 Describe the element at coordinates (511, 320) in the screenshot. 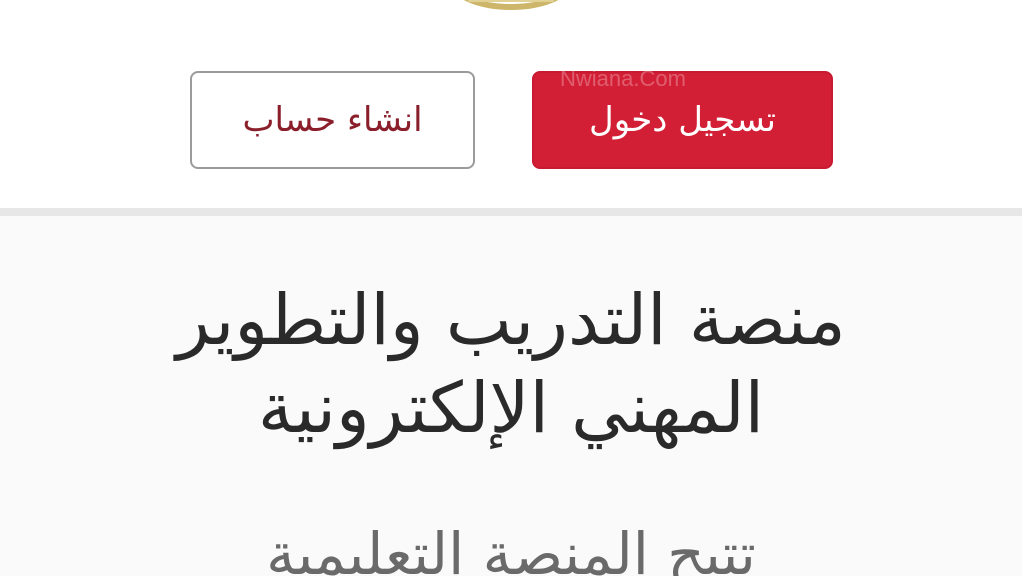

I see `page-title-line-1: منصة التدريب والتطوير` at that location.